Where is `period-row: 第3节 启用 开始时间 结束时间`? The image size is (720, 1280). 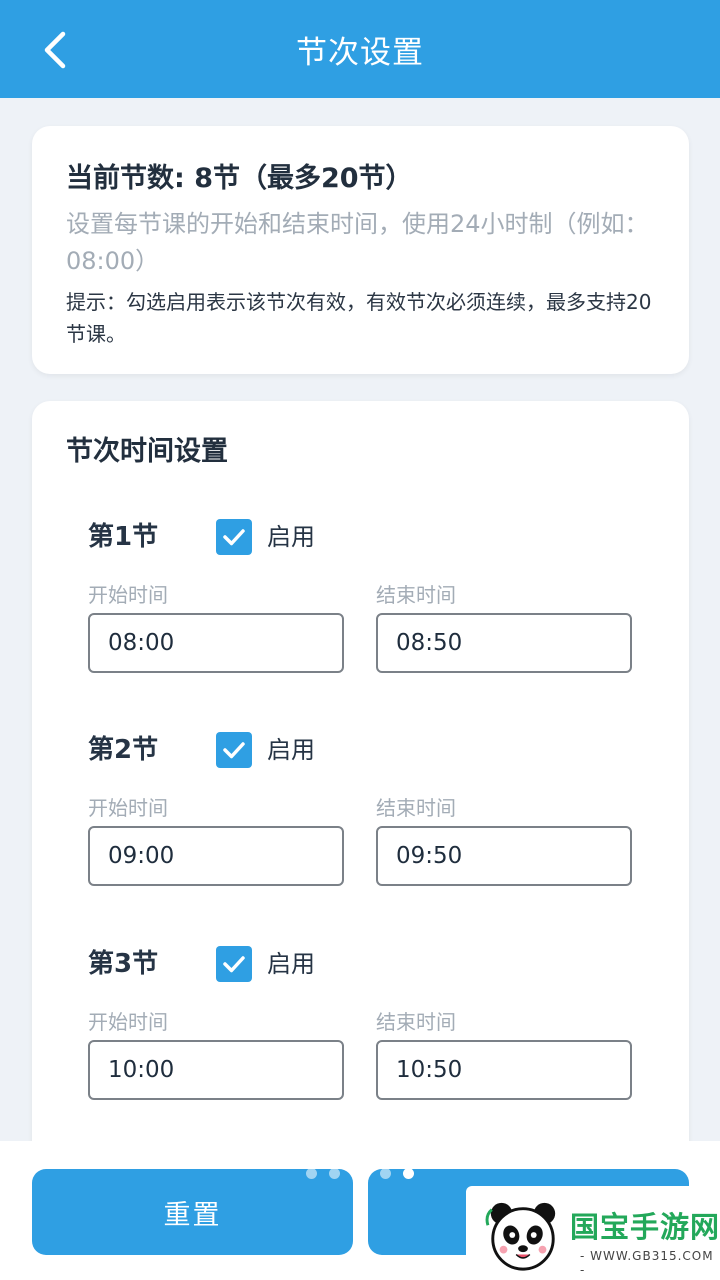 period-row: 第3节 启用 开始时间 结束时间 is located at coordinates (360, 1032).